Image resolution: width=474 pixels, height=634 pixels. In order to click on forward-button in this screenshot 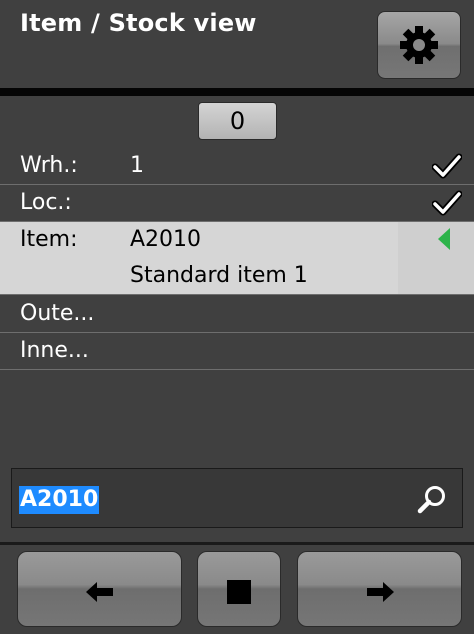, I will do `click(379, 589)`.